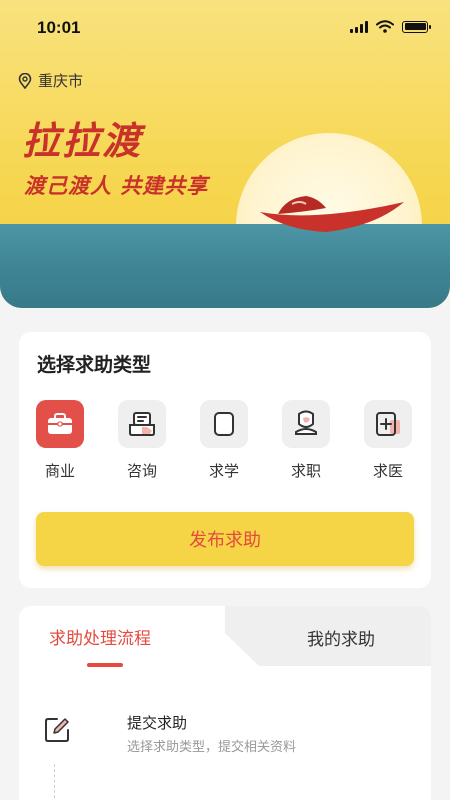  I want to click on type-item-medical: 求医, so click(388, 440).